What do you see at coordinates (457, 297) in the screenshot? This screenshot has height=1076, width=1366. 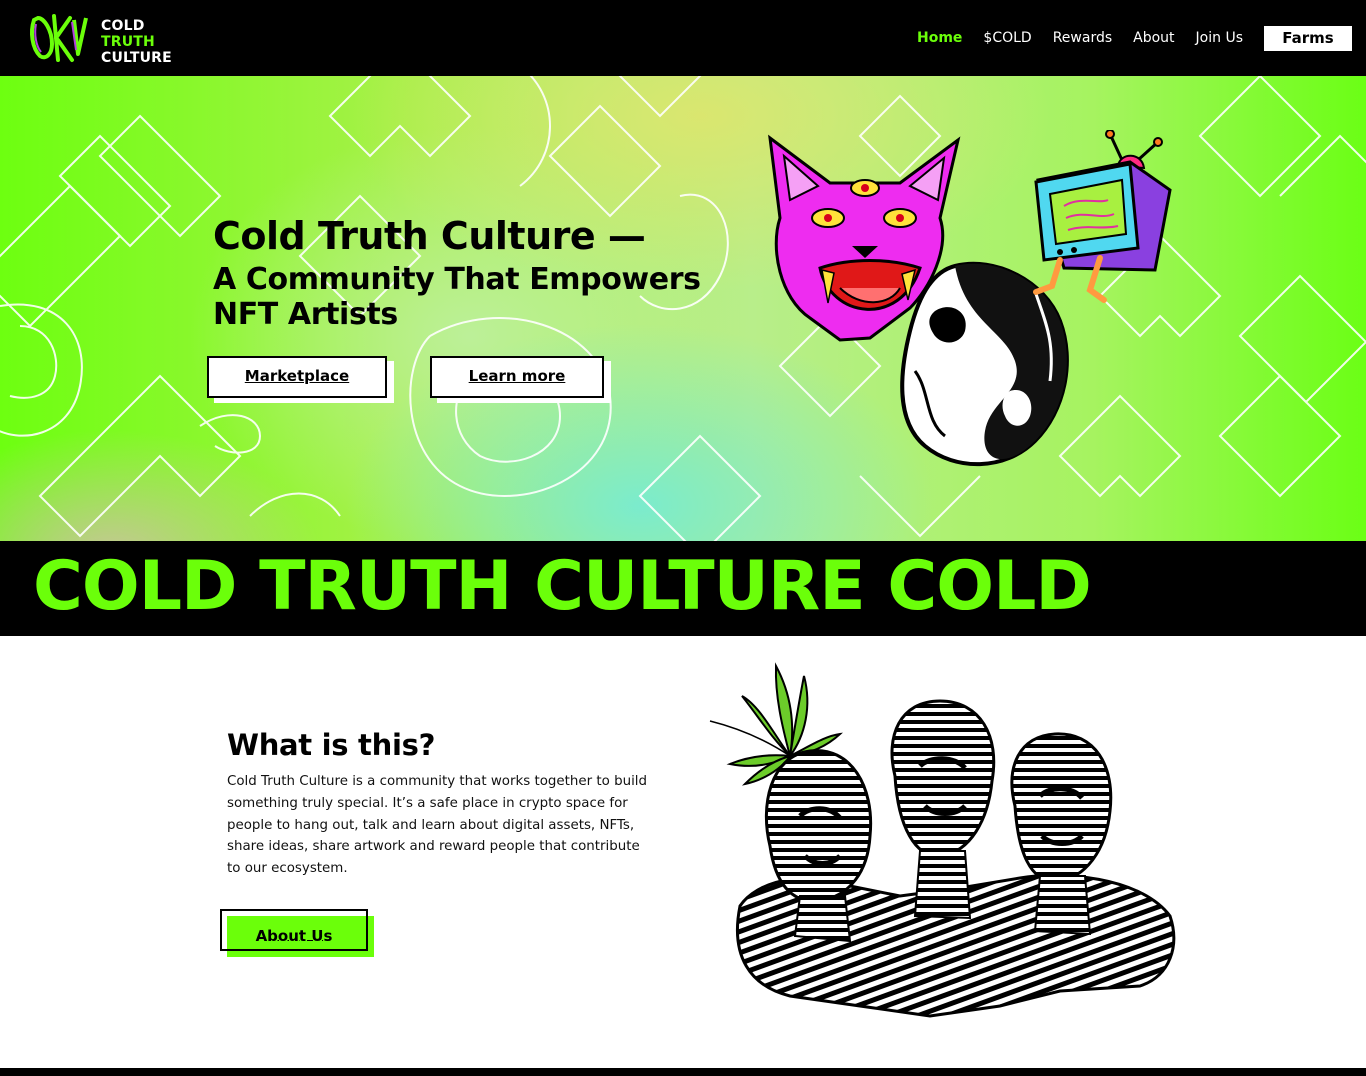 I see `hero-subtitle: A Community That Empowers NFT Artists` at bounding box center [457, 297].